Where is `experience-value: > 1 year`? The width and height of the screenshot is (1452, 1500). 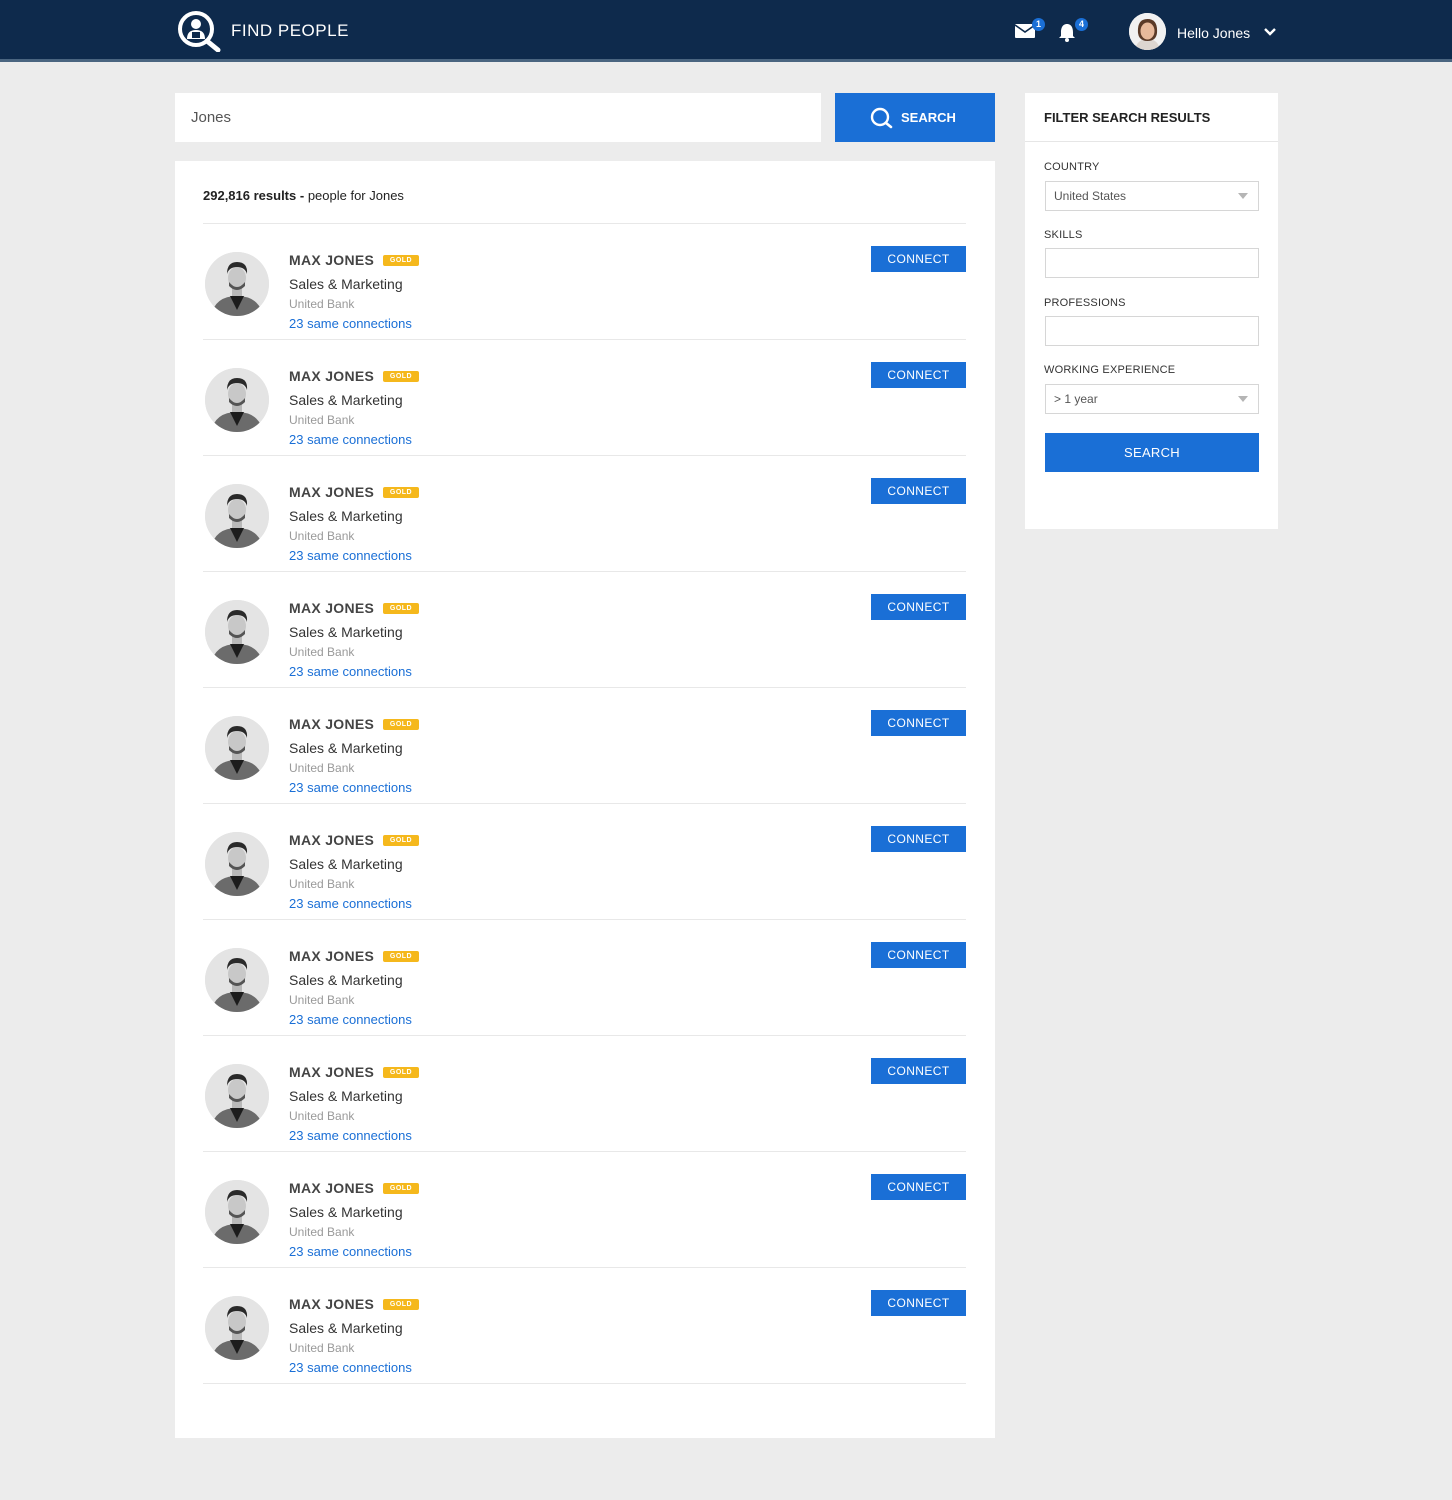
experience-value: > 1 year is located at coordinates (1076, 399).